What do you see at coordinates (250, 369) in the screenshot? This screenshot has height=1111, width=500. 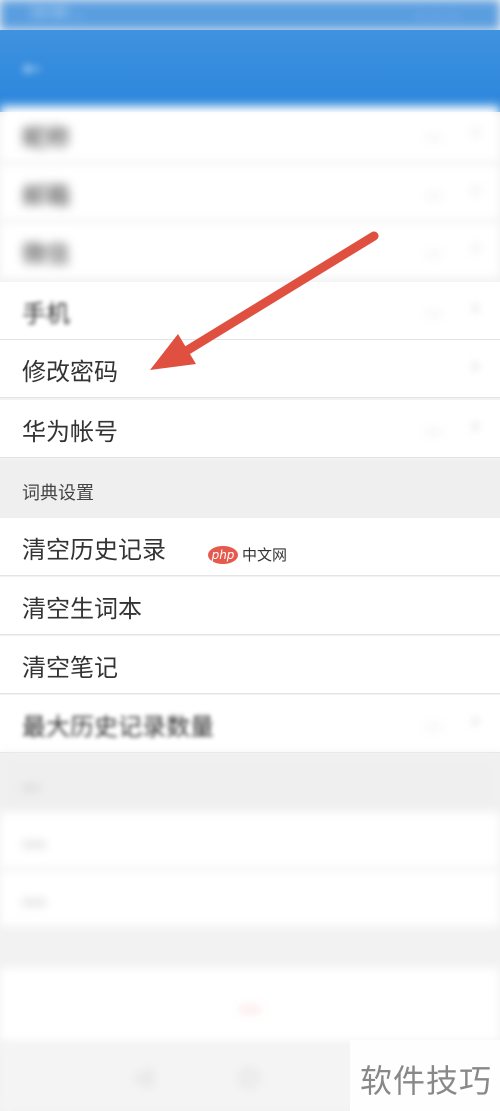 I see `settings-row-change-password: 修改密码 ›` at bounding box center [250, 369].